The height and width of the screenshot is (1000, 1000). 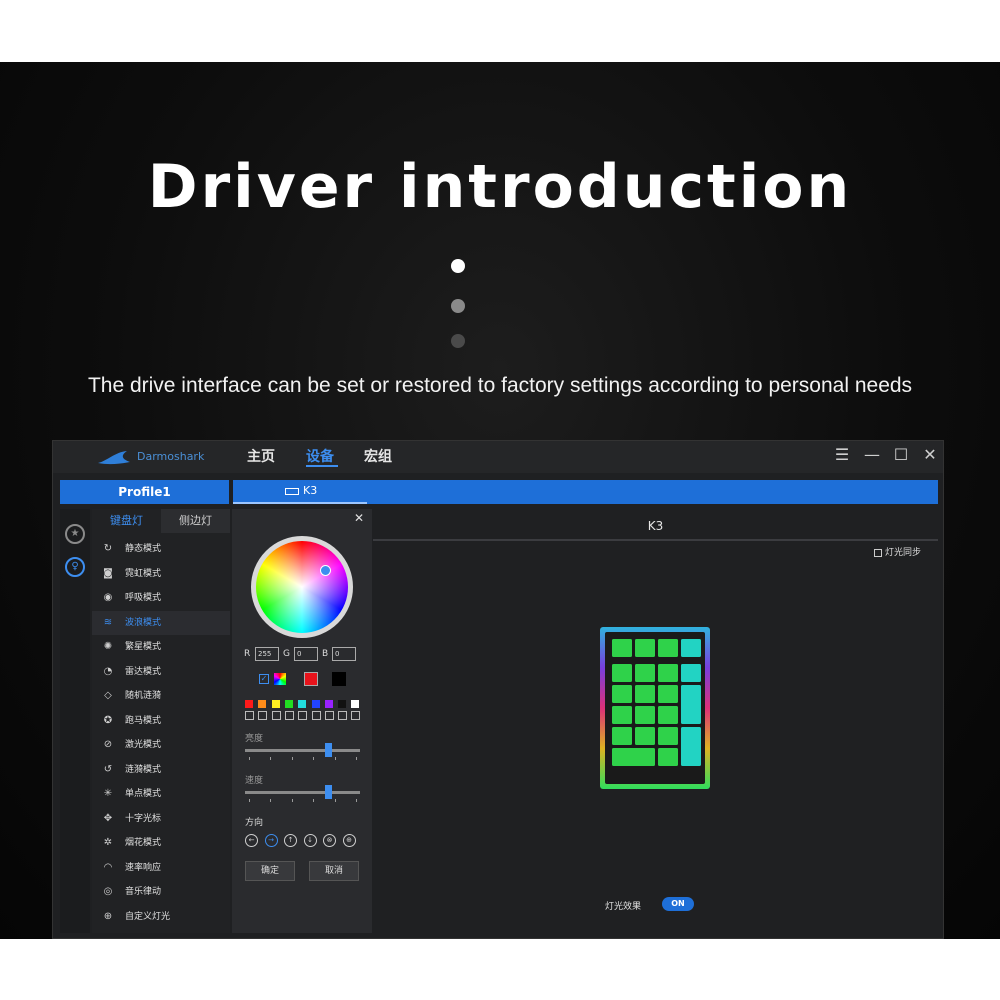 I want to click on b-input: 0, so click(x=344, y=654).